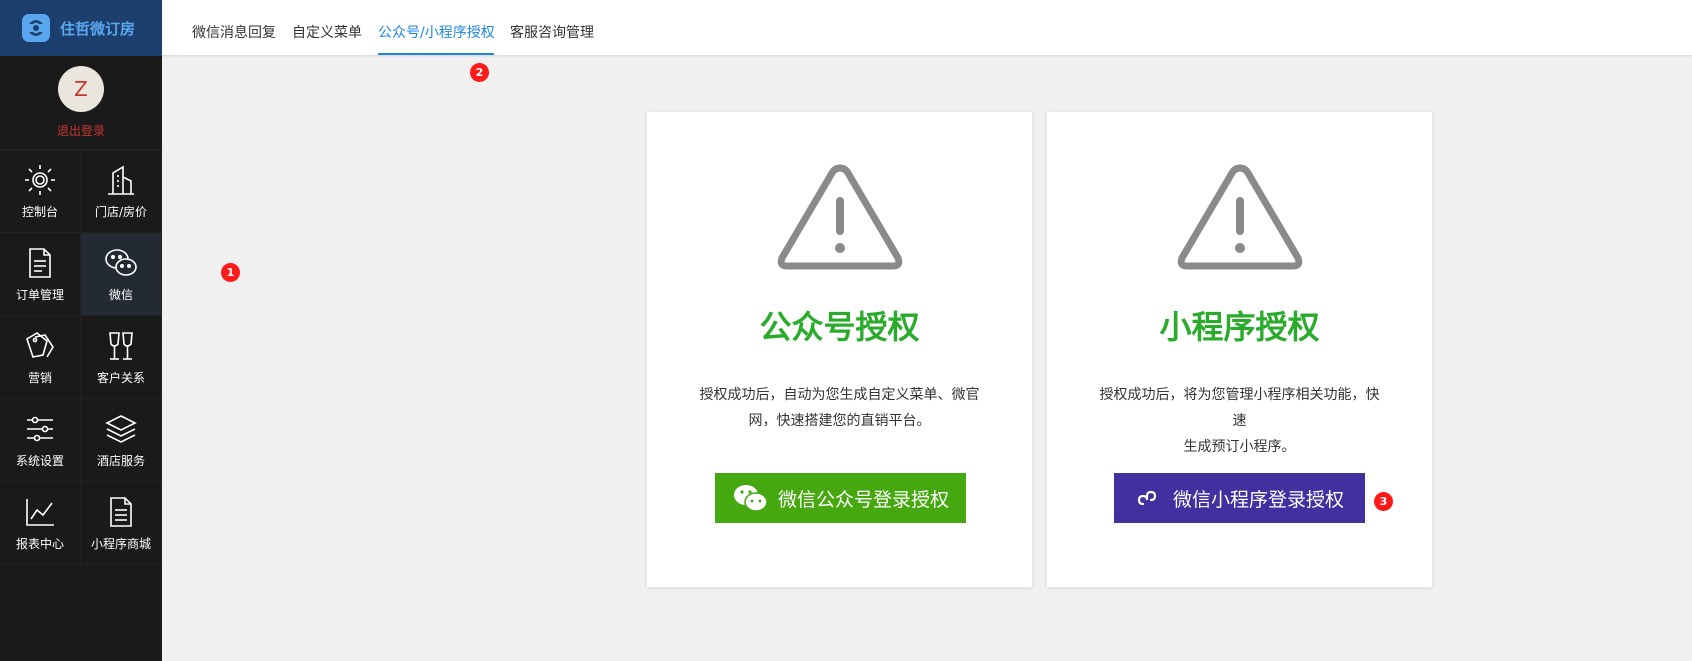  Describe the element at coordinates (479, 72) in the screenshot. I see `step-badge-2: 2` at that location.